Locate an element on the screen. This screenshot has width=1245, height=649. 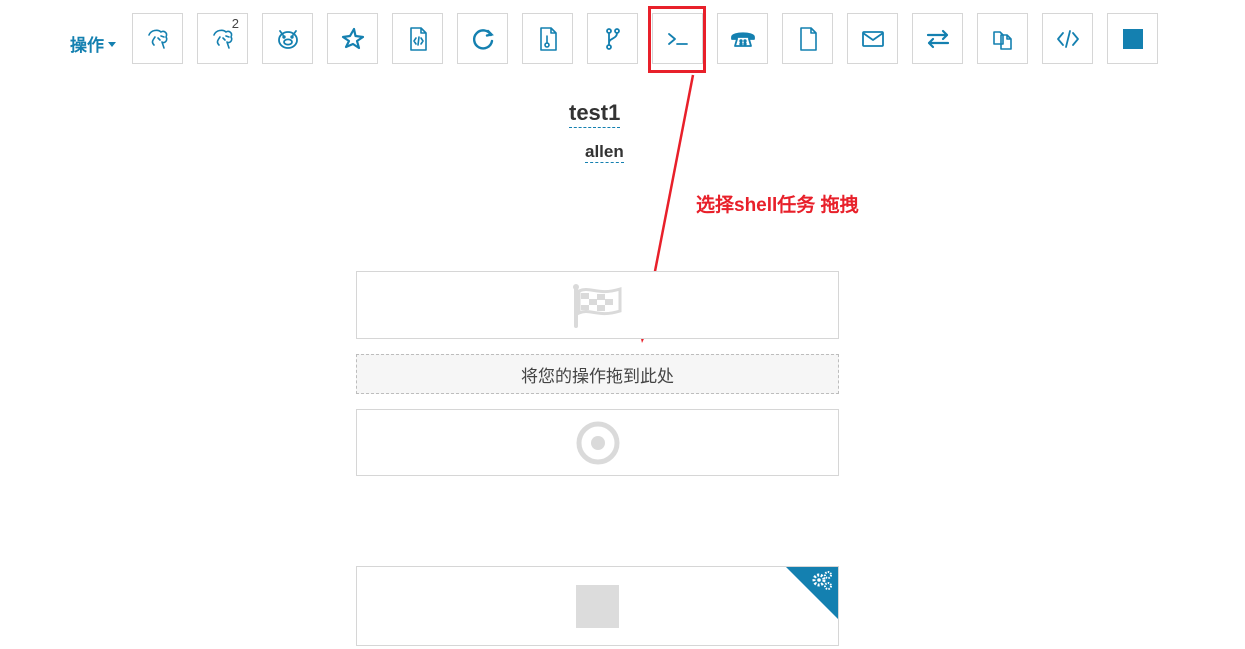
hive-icon is located at coordinates (157, 39).